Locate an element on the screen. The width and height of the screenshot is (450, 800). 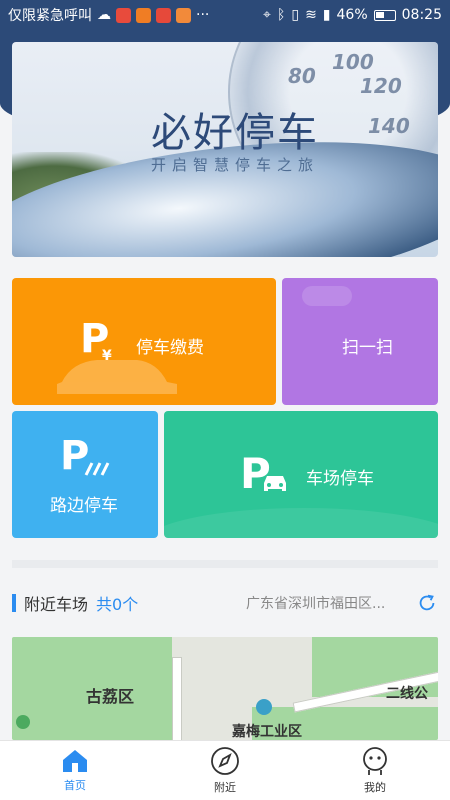
tab-profile: 我的 is located at coordinates (375, 770).